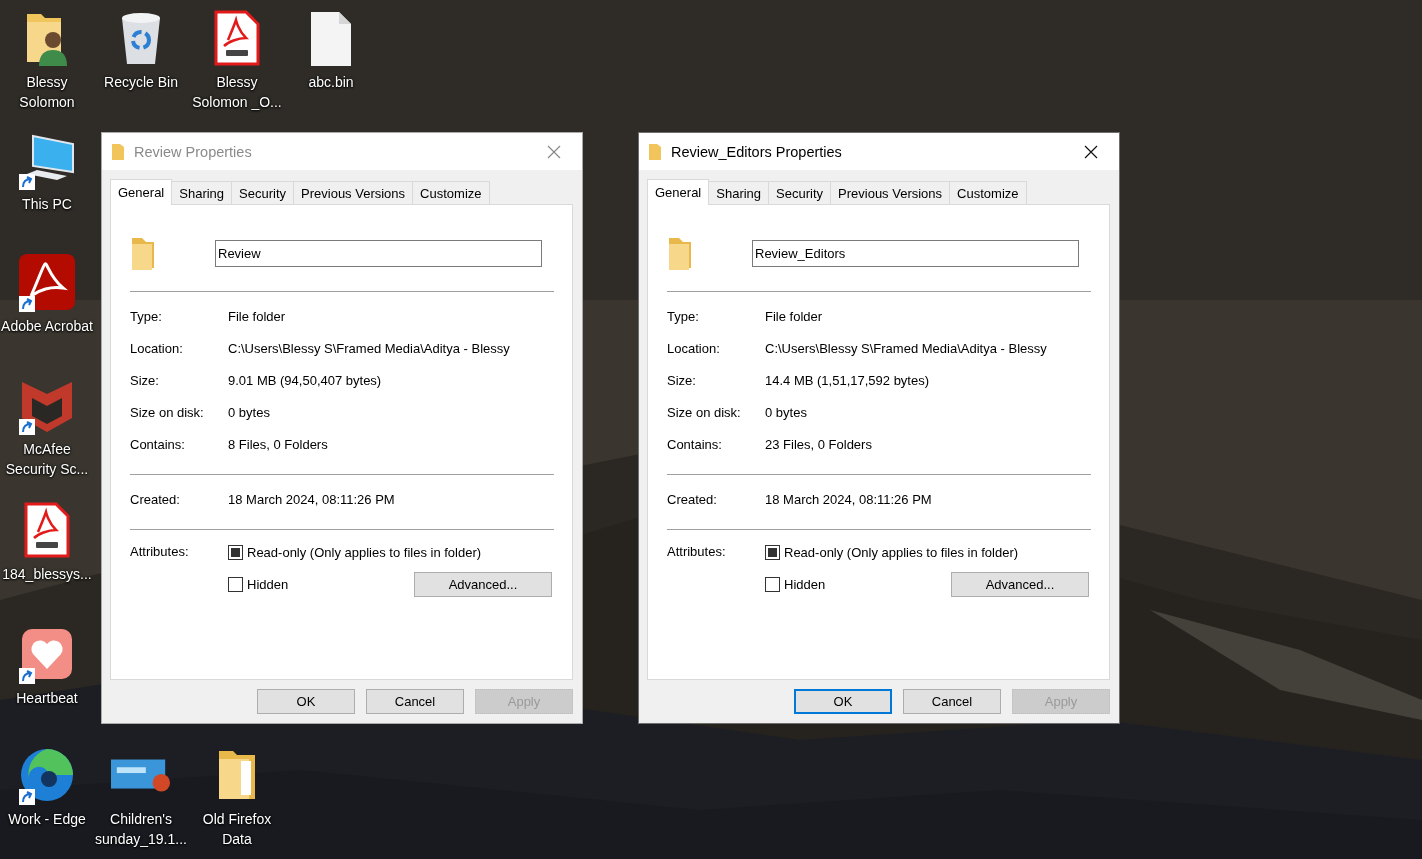  What do you see at coordinates (47, 819) in the screenshot?
I see `desktop-icon-label: Work - Edge` at bounding box center [47, 819].